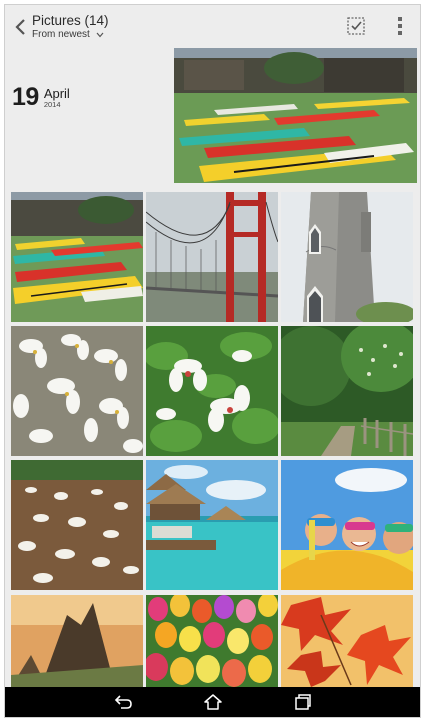  What do you see at coordinates (100, 35) in the screenshot?
I see `chevron-down-icon` at bounding box center [100, 35].